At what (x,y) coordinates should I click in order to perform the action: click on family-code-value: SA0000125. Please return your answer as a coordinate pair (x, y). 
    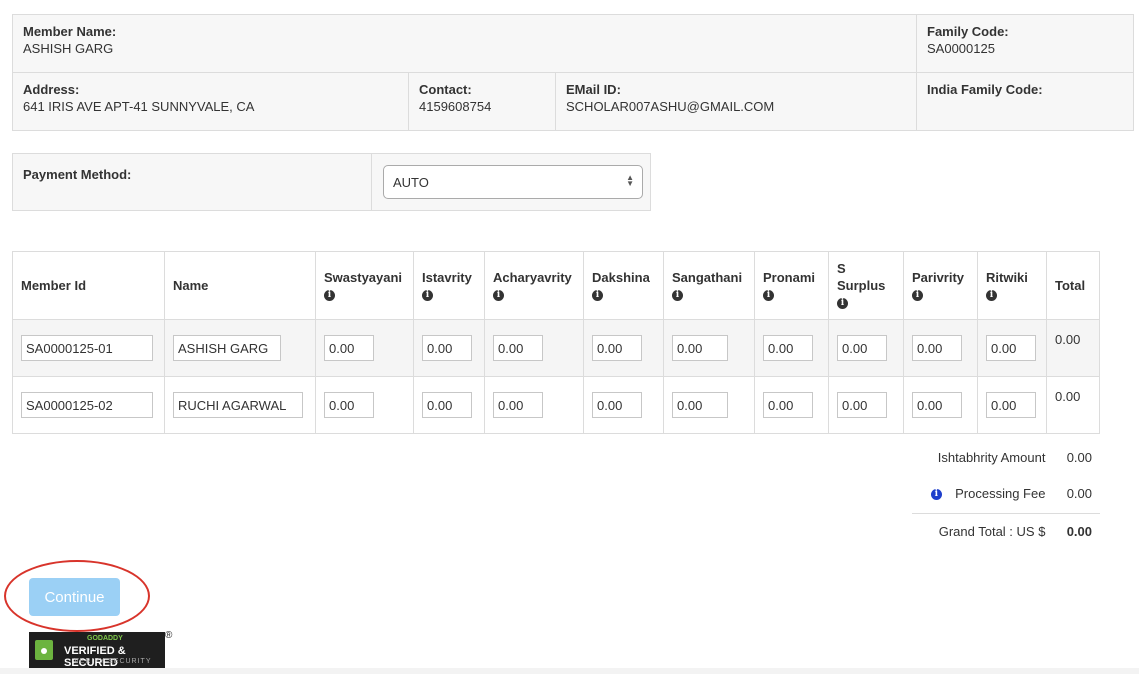
    Looking at the image, I should click on (961, 48).